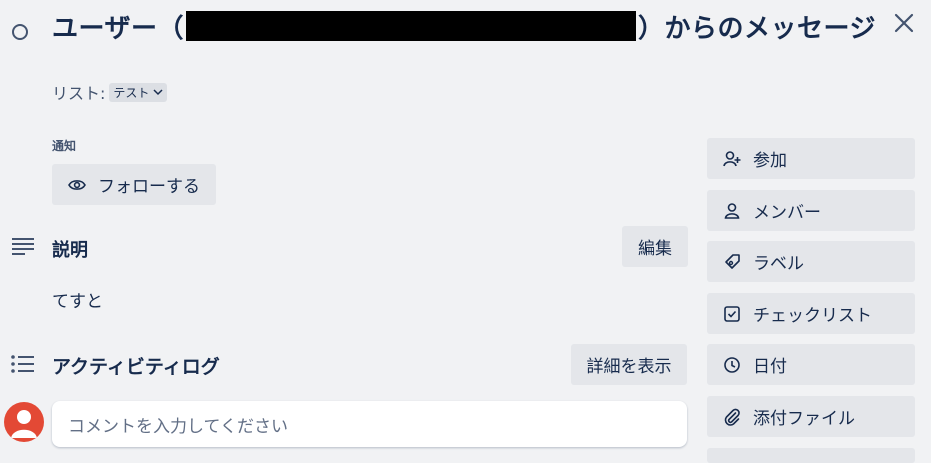 The height and width of the screenshot is (463, 931). I want to click on join-label: 参加, so click(770, 161).